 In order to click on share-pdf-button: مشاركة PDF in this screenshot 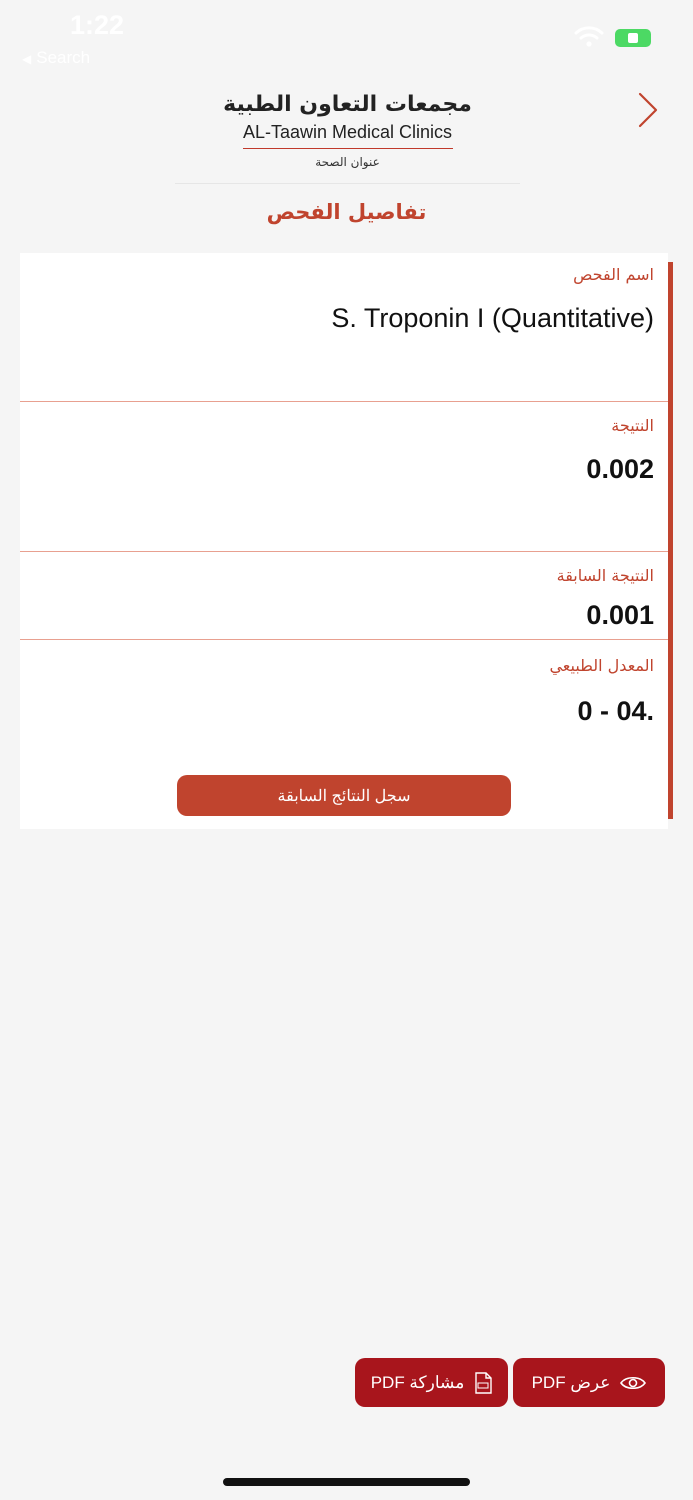, I will do `click(431, 1382)`.